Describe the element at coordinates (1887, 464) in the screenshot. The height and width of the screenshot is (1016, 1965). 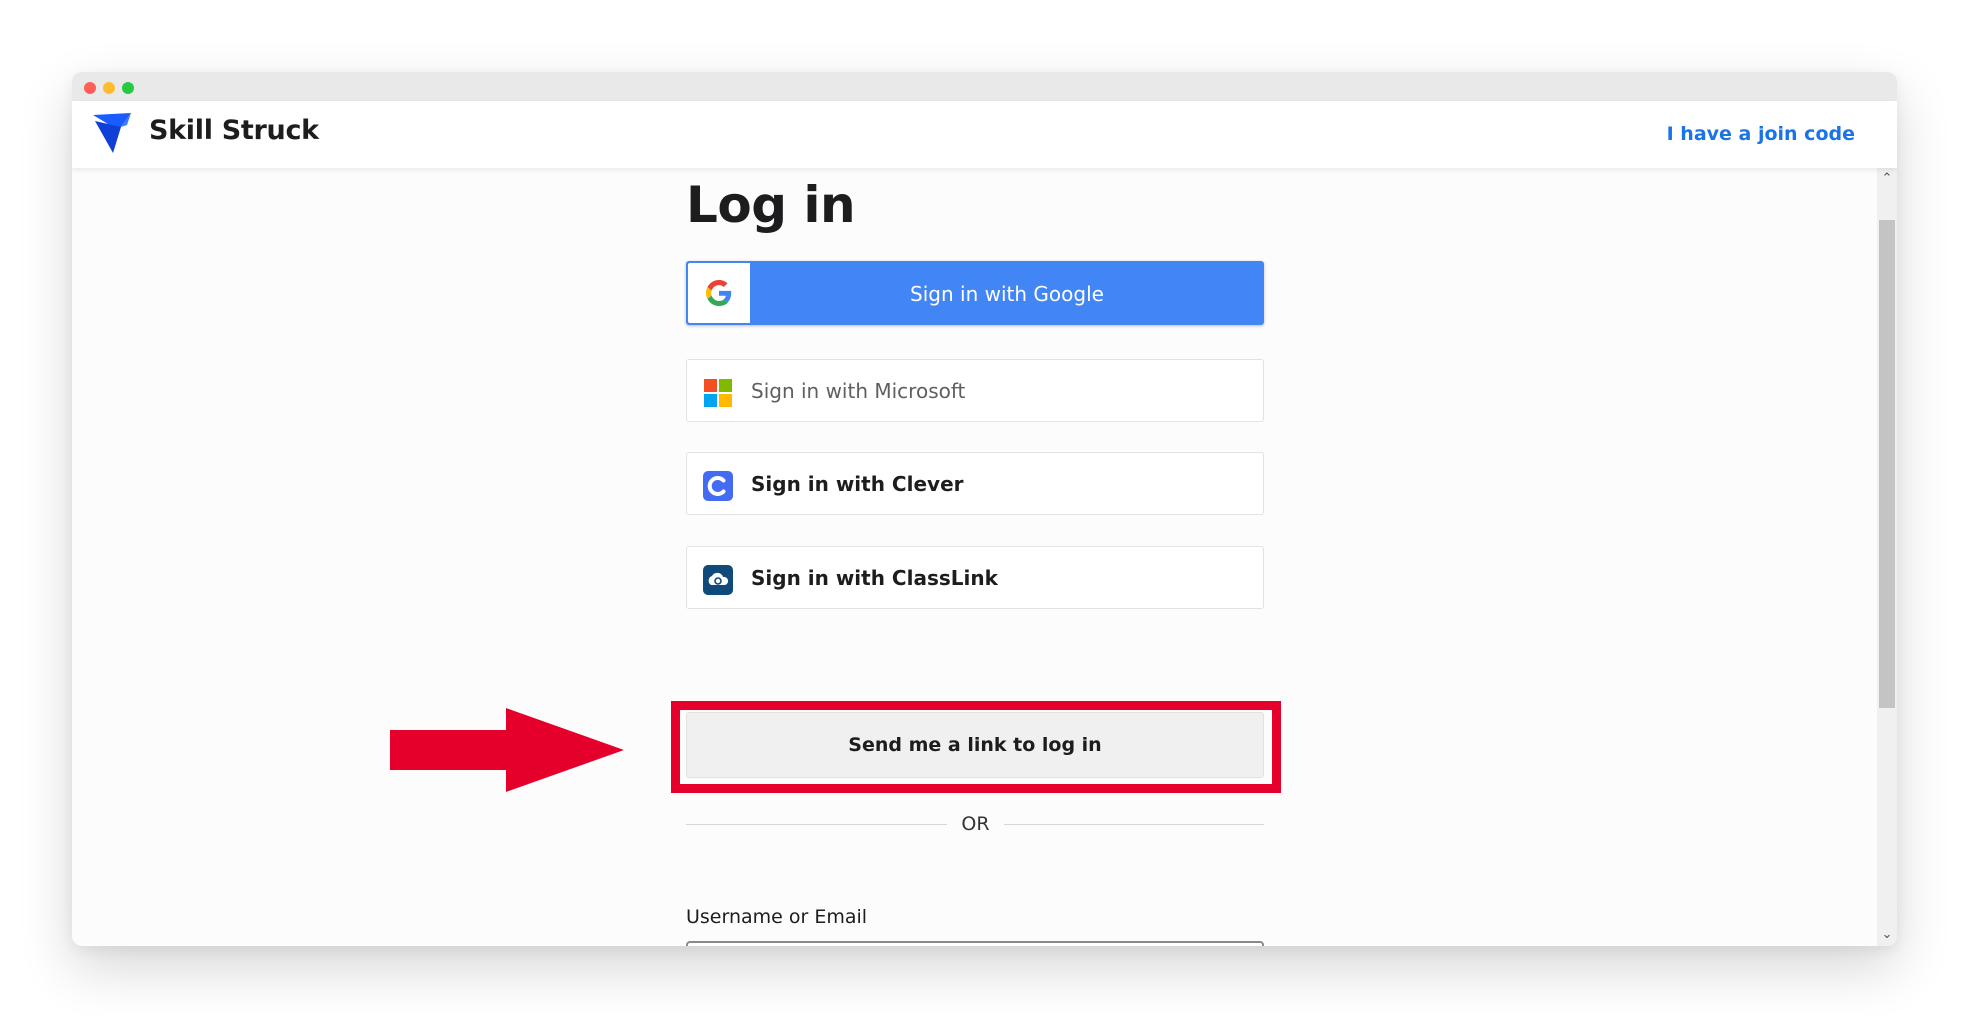
I see `scrollbar-thumb` at that location.